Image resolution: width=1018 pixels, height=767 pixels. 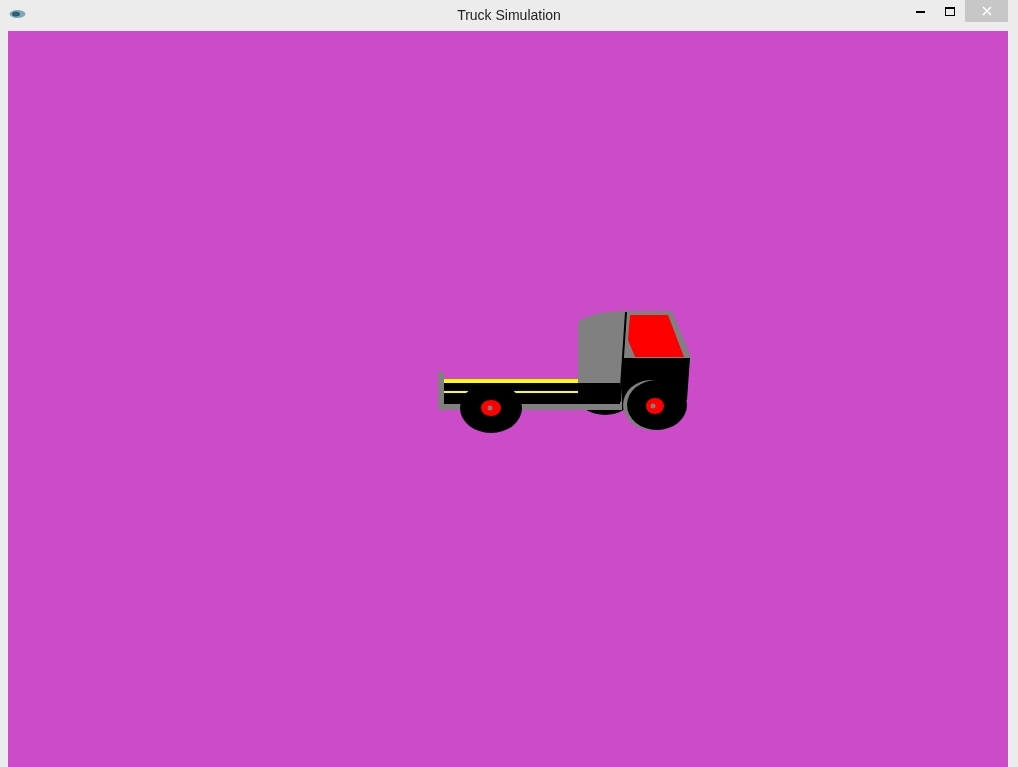 I want to click on window-title: Truck Simulation, so click(x=509, y=15).